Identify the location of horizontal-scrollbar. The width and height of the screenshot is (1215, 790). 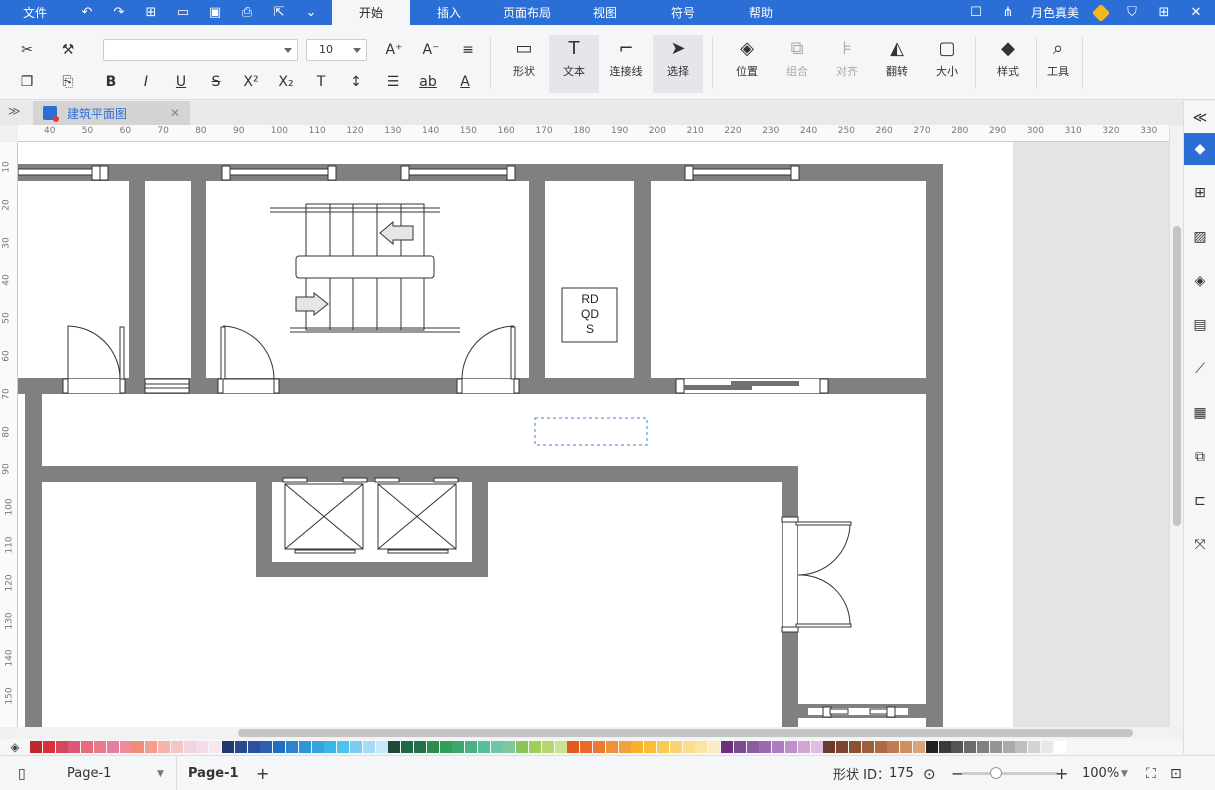
(593, 733).